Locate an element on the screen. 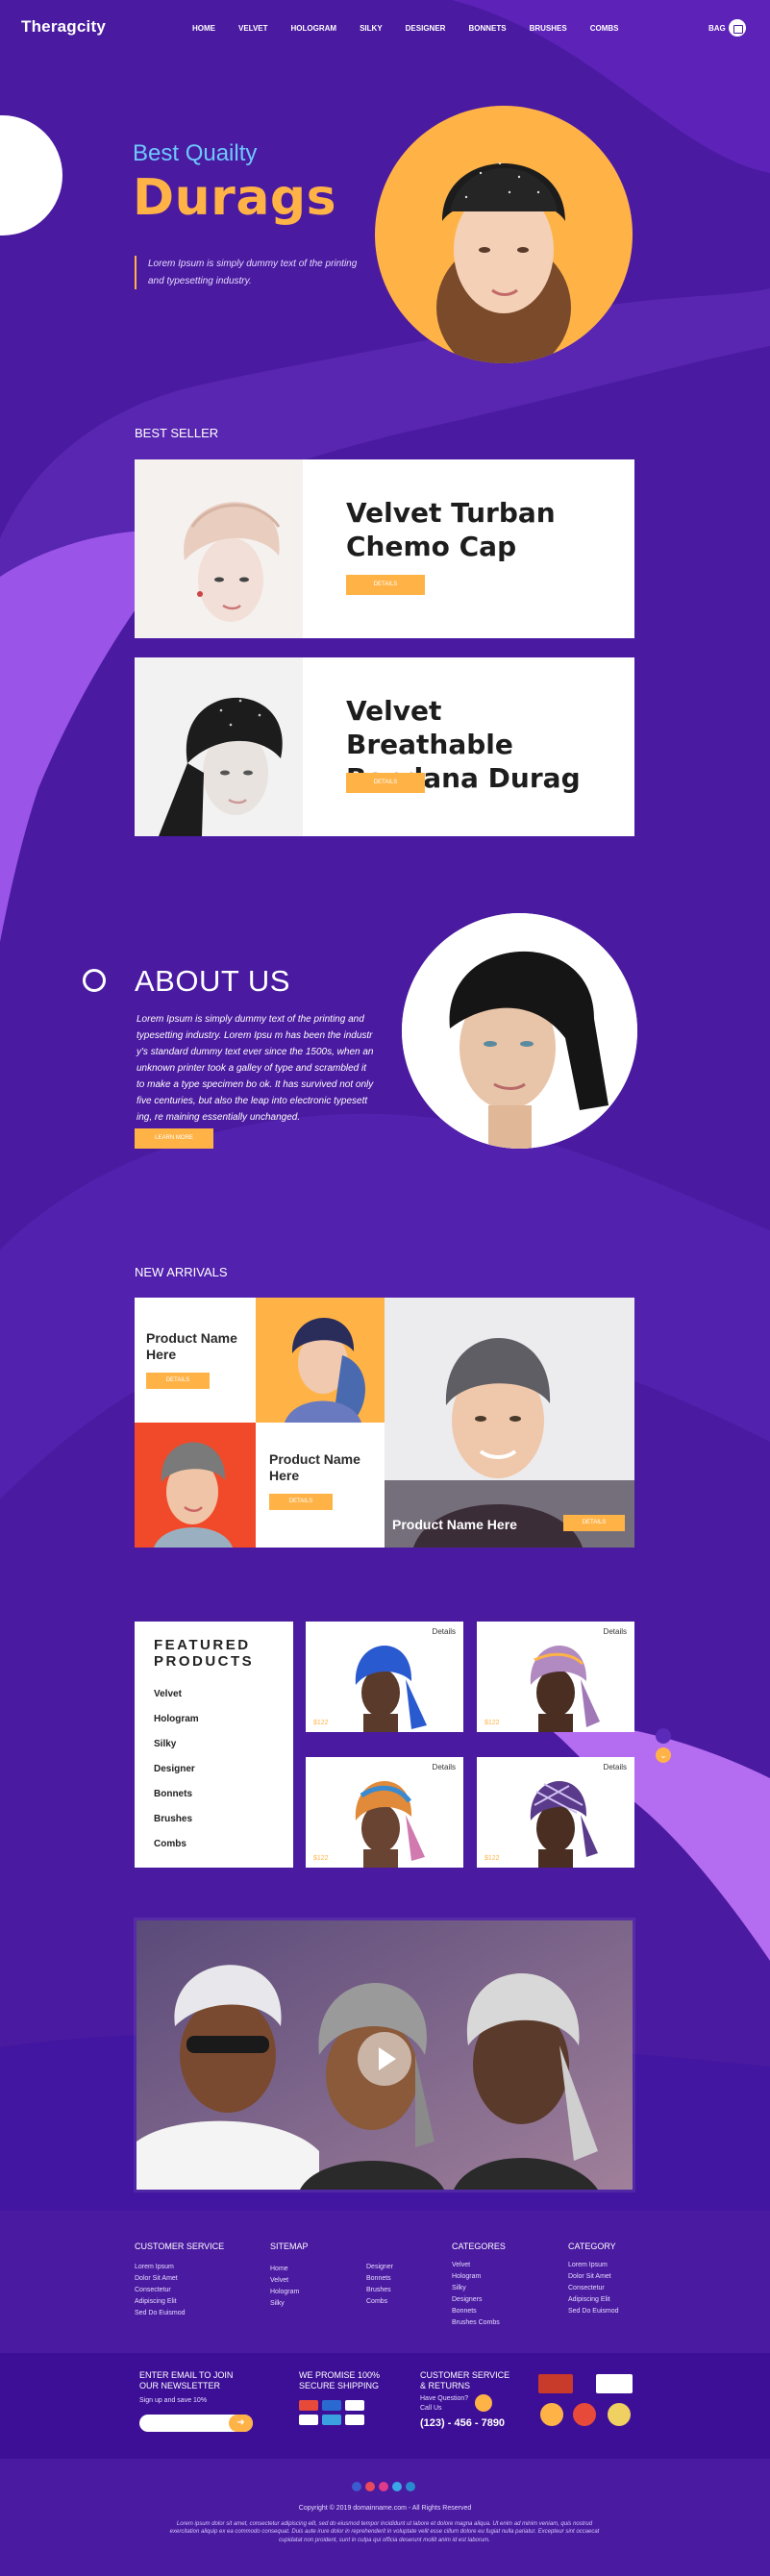 Image resolution: width=770 pixels, height=2576 pixels. visa-icon is located at coordinates (308, 2420).